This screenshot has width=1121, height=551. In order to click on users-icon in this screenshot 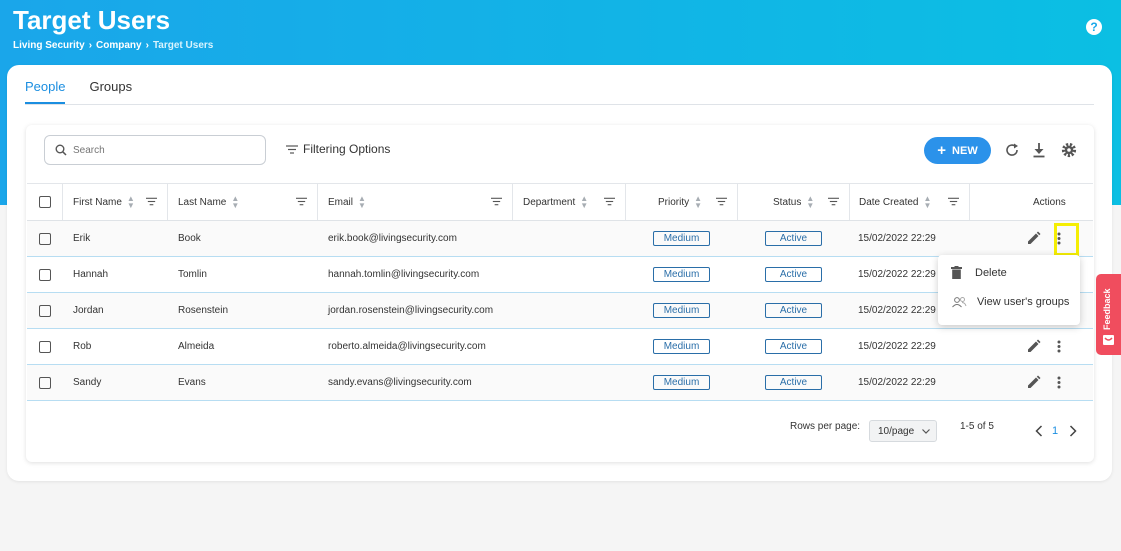, I will do `click(959, 302)`.